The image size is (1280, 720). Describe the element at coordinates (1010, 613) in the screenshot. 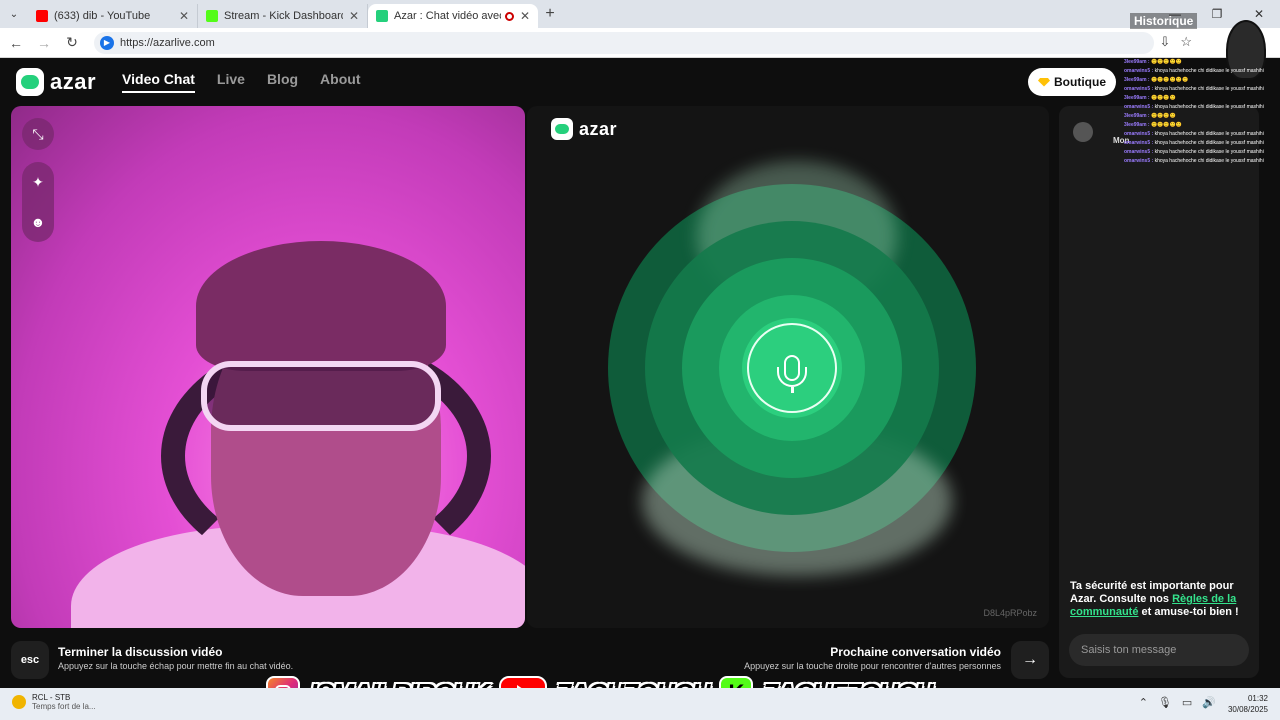

I see `partner-id: D8L4pRPobz` at that location.